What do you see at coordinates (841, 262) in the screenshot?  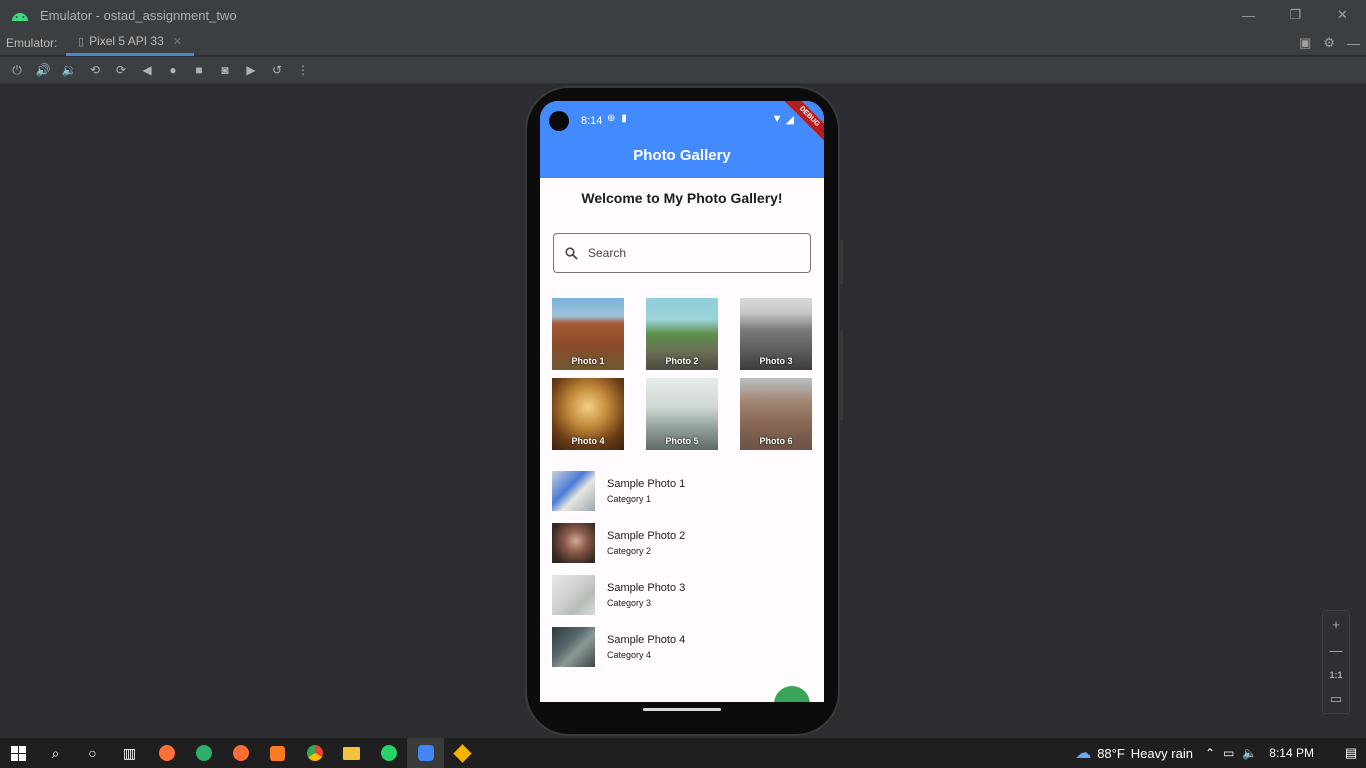 I see `power-key` at bounding box center [841, 262].